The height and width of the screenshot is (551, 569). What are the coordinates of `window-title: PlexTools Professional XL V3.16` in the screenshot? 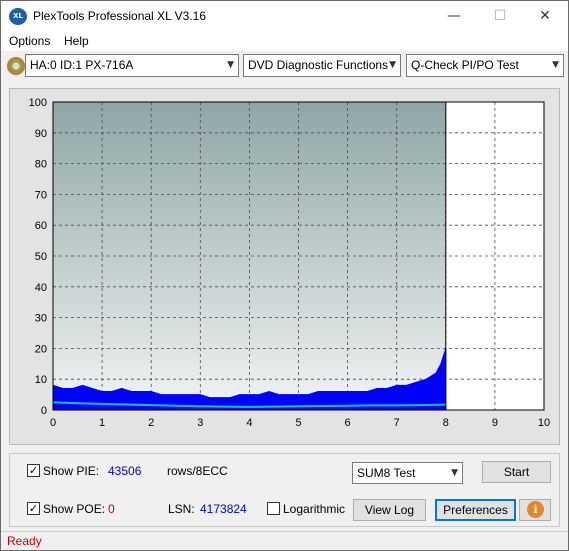 It's located at (119, 16).